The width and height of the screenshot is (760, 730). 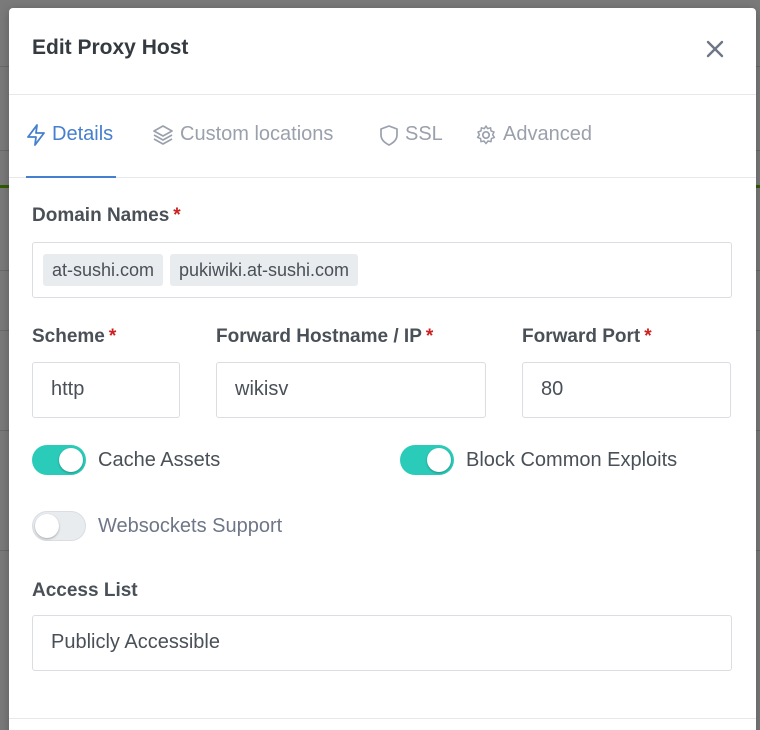 I want to click on tab-custom-locations: Custom locations, so click(x=242, y=134).